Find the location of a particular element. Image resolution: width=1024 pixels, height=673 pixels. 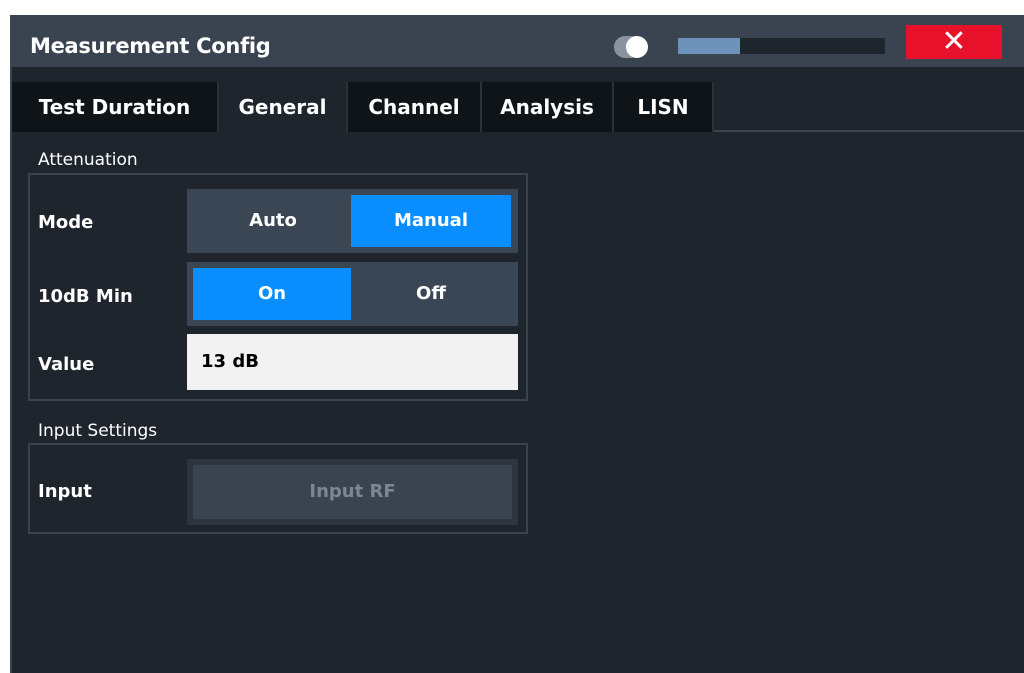

toggle-knob is located at coordinates (637, 47).